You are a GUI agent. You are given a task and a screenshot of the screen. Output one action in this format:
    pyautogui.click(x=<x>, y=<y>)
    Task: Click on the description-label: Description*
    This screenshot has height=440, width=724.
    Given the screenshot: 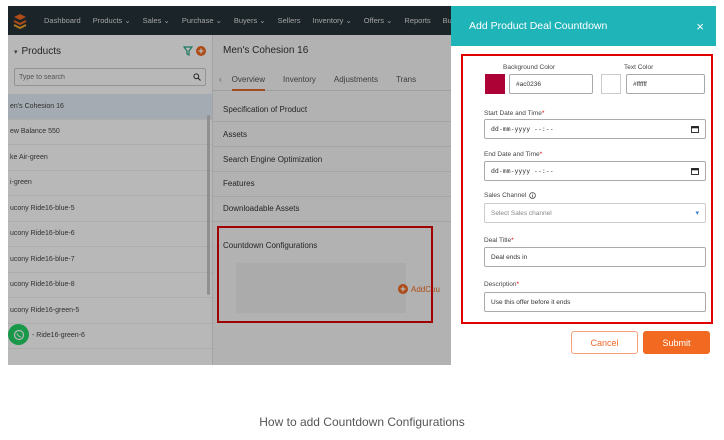 What is the action you would take?
    pyautogui.click(x=502, y=284)
    